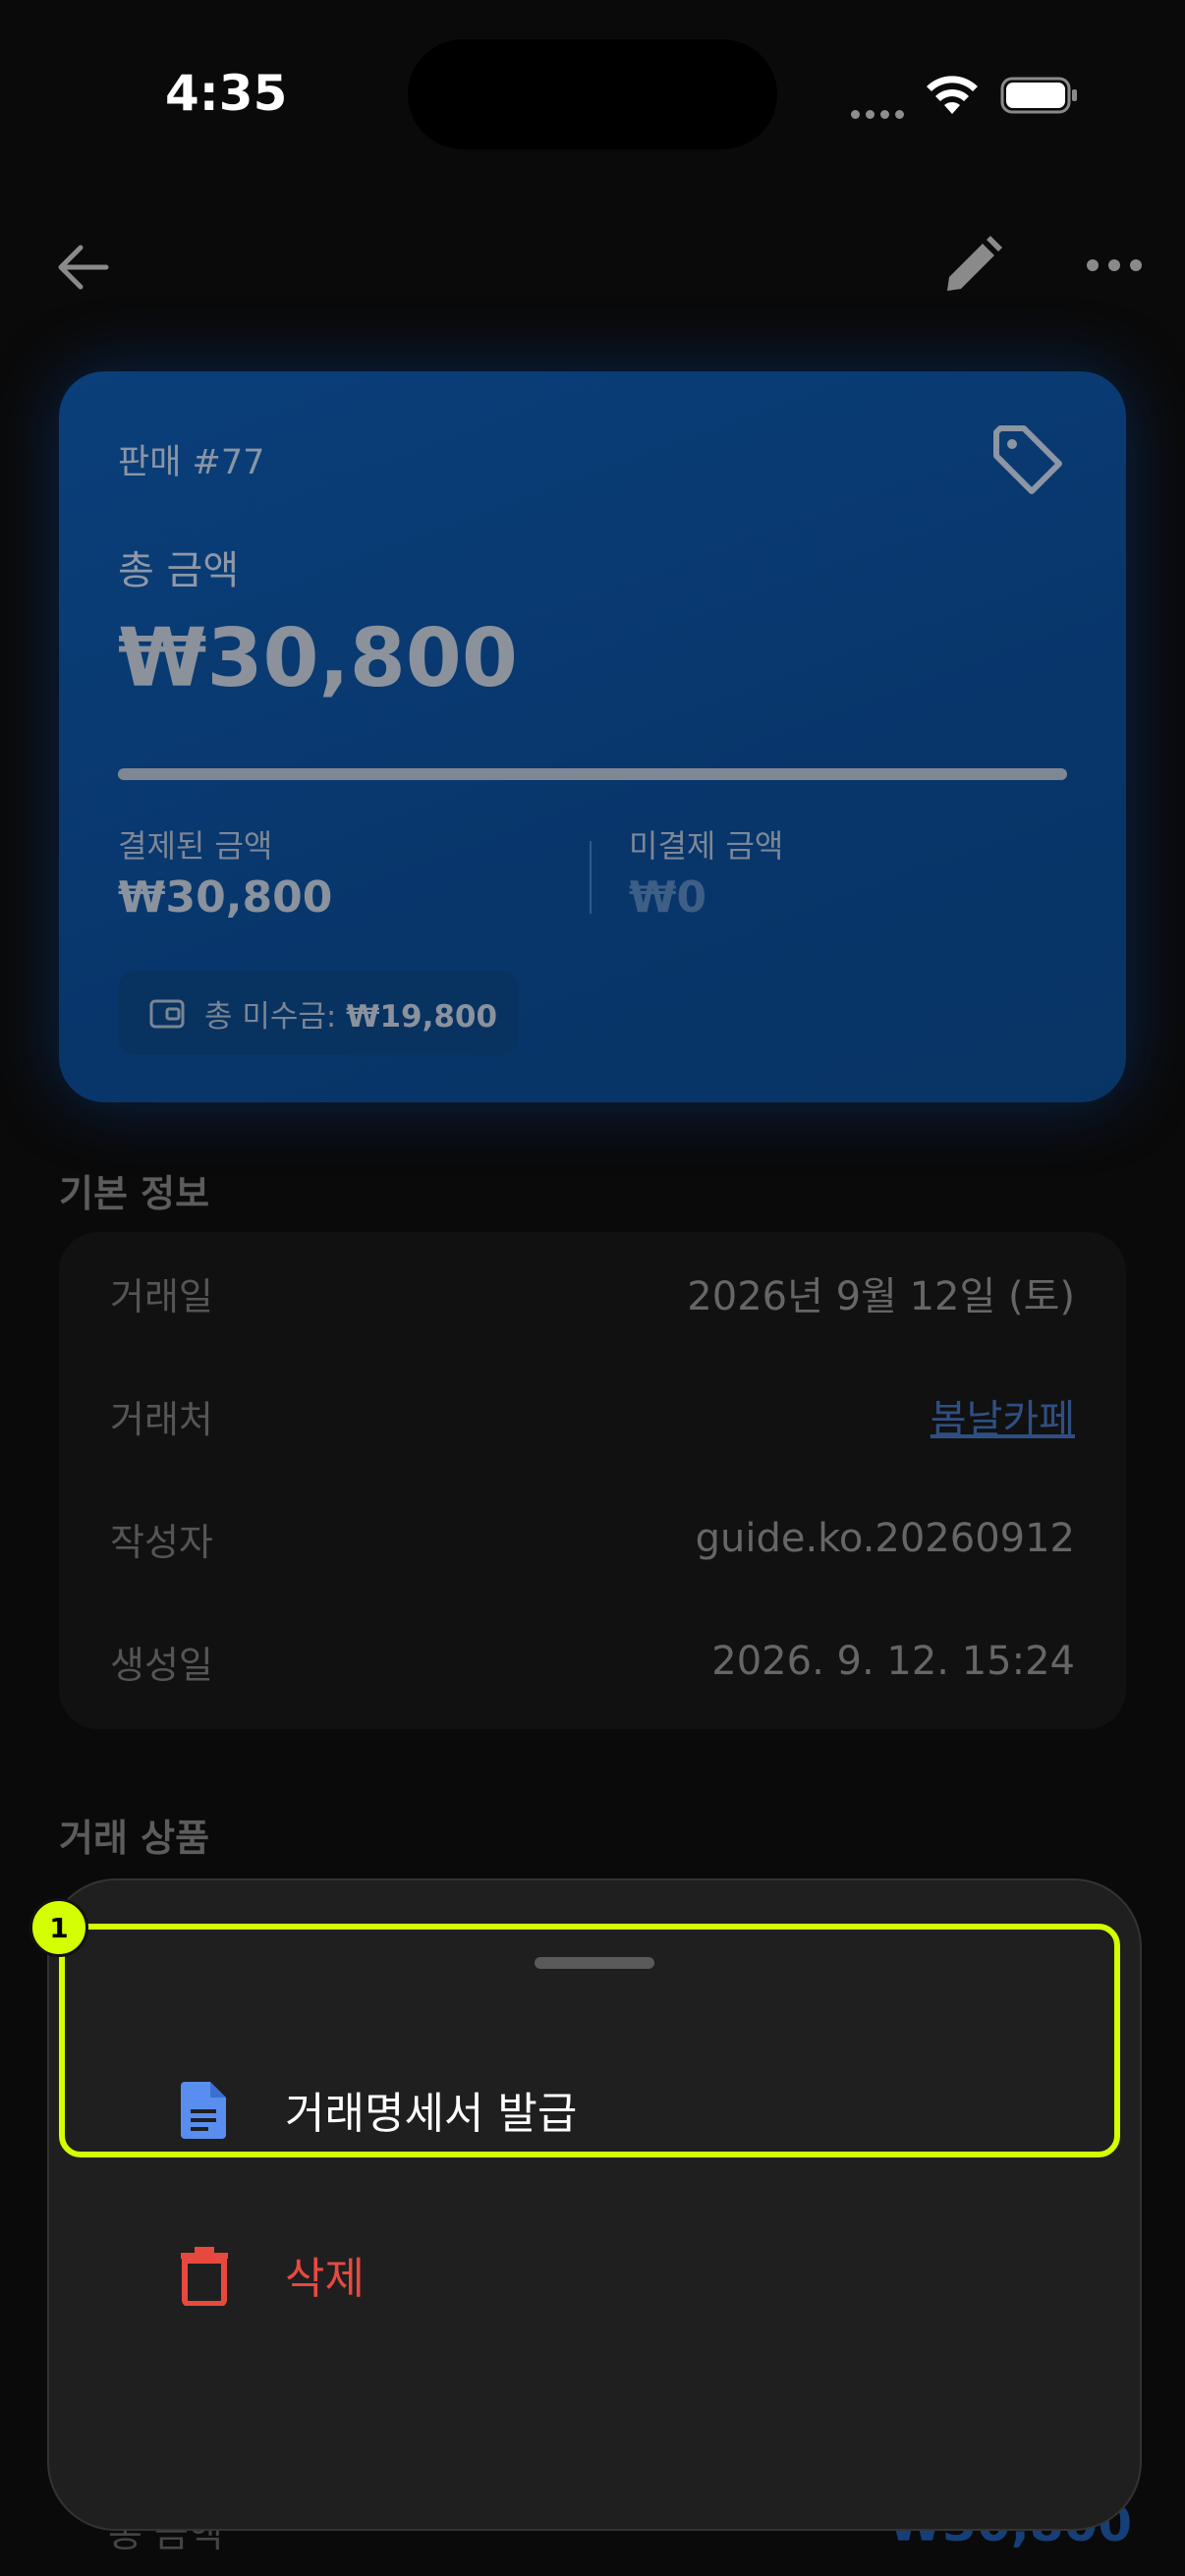 Image resolution: width=1185 pixels, height=2576 pixels. Describe the element at coordinates (192, 462) in the screenshot. I see `sale-number: 판매 #77` at that location.